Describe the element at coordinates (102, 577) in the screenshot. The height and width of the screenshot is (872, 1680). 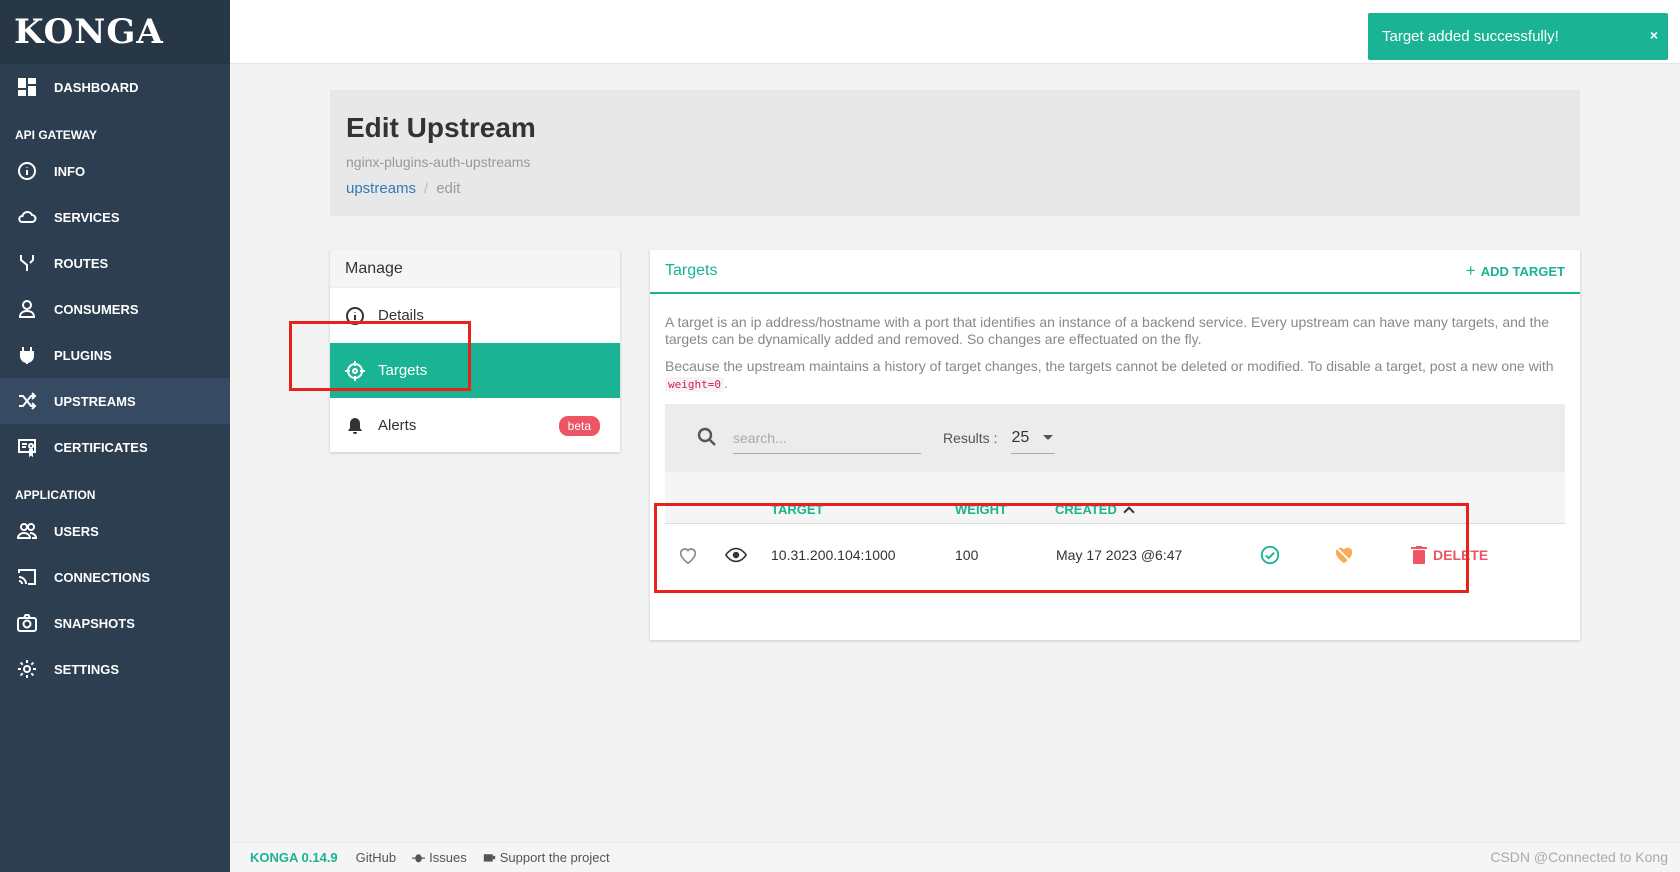
I see `sidebar-item-label: CONNECTIONS` at that location.